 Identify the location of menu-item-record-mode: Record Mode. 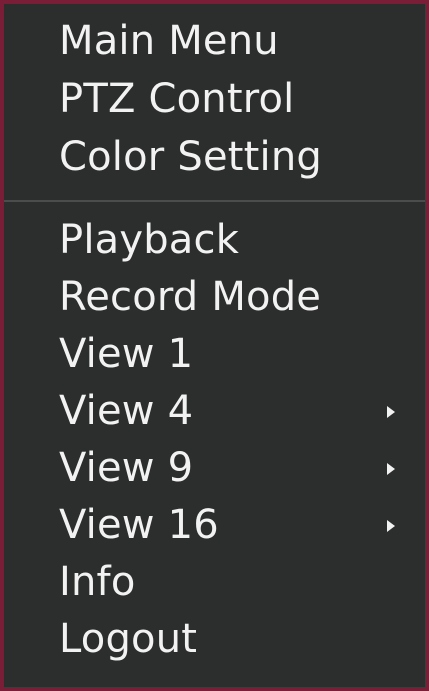
(214, 297).